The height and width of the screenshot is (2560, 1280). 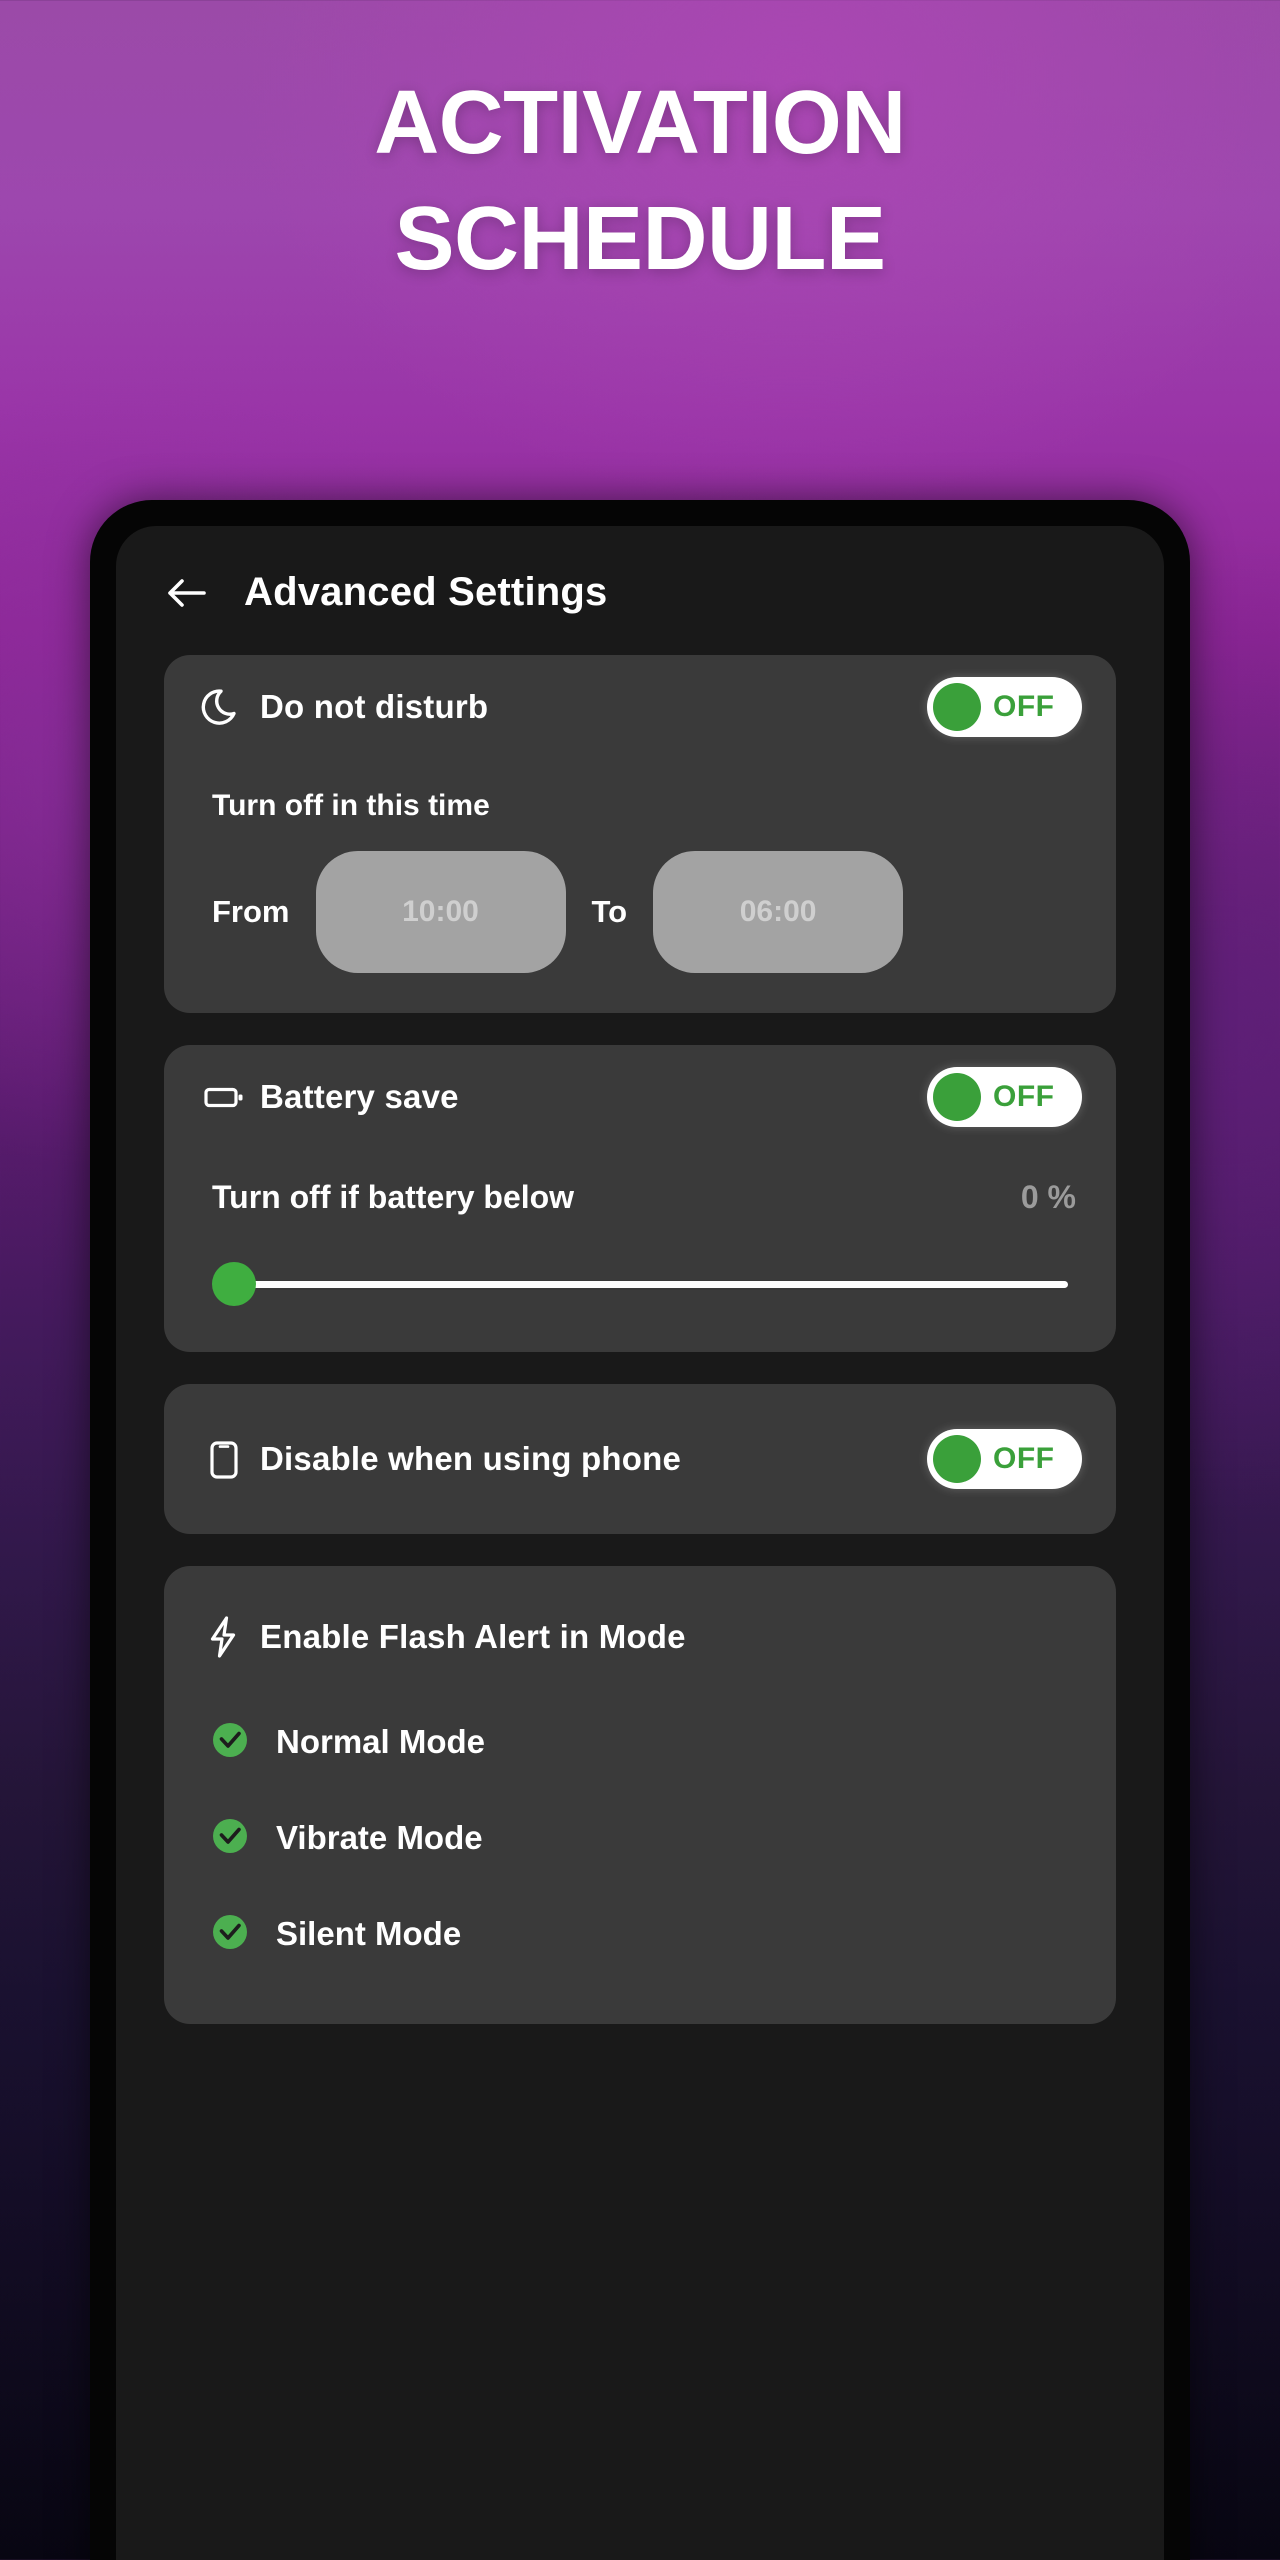 I want to click on lightning-bolt-icon, so click(x=229, y=1637).